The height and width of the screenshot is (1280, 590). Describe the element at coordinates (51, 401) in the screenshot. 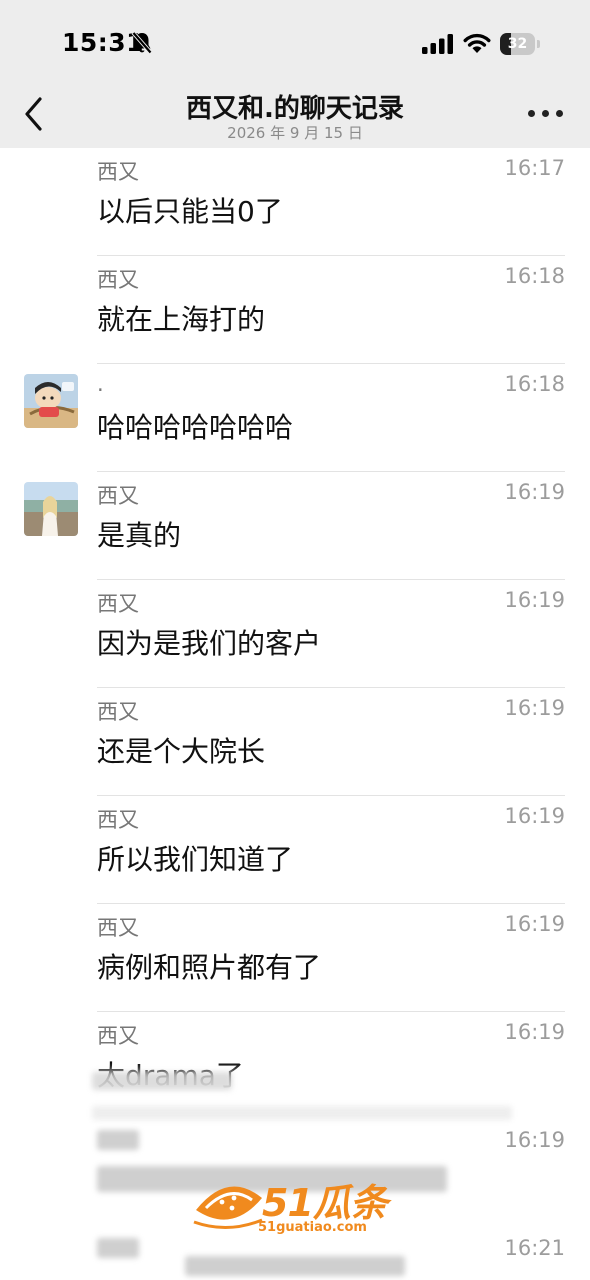

I see `cartoon-avatar` at that location.